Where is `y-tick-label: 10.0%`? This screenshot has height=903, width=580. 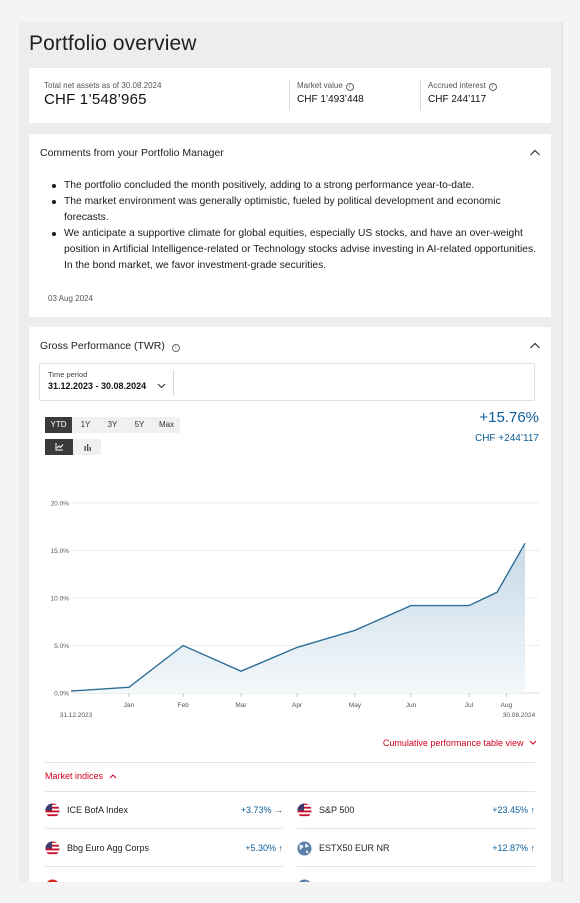
y-tick-label: 10.0% is located at coordinates (60, 599).